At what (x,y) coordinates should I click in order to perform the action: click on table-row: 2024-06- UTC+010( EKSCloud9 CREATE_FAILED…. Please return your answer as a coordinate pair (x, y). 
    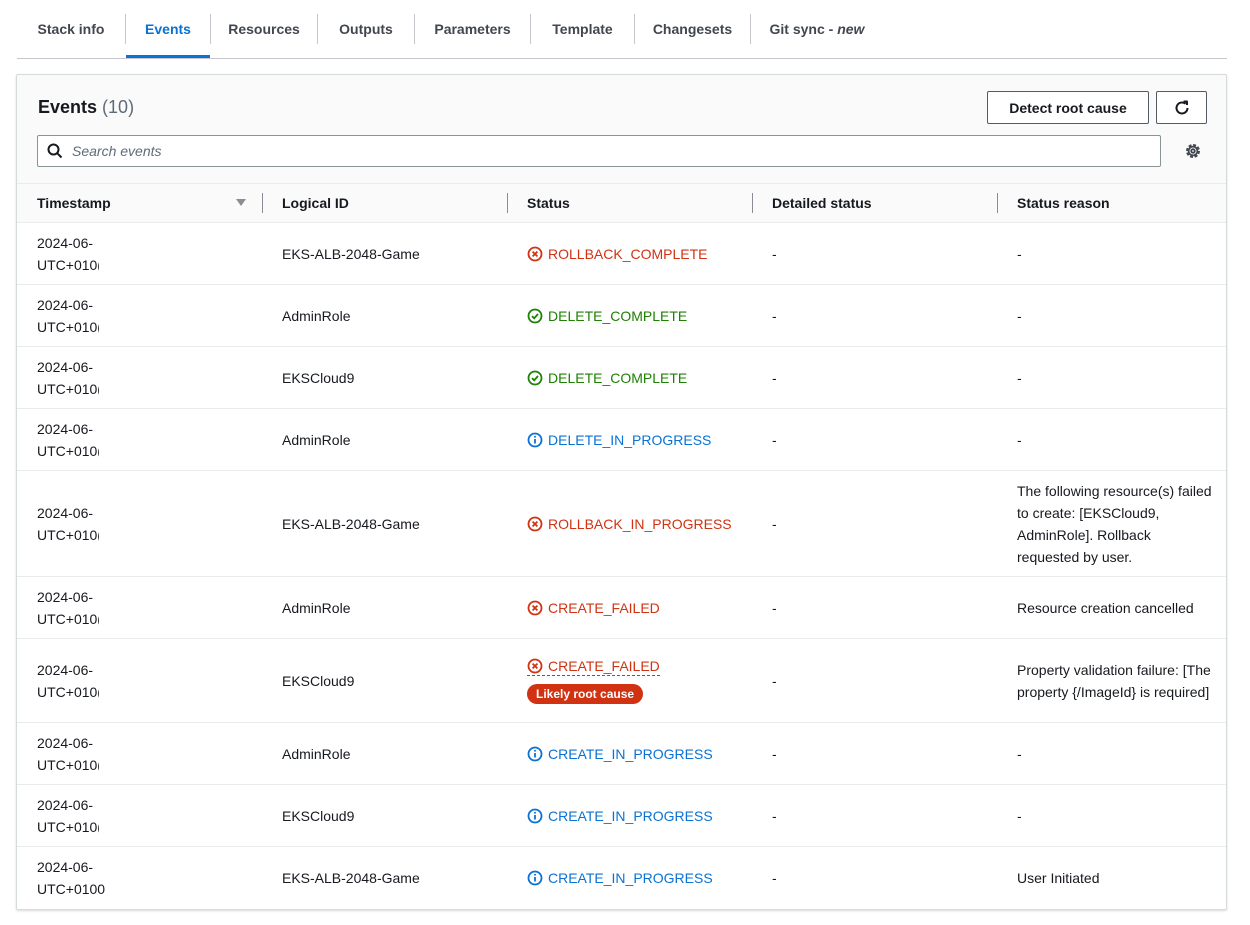
    Looking at the image, I should click on (621, 681).